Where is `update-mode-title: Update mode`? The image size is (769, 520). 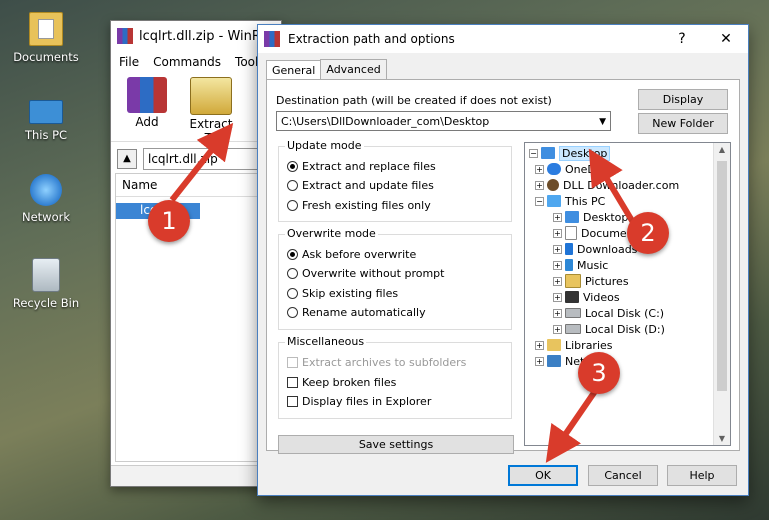 update-mode-title: Update mode is located at coordinates (324, 145).